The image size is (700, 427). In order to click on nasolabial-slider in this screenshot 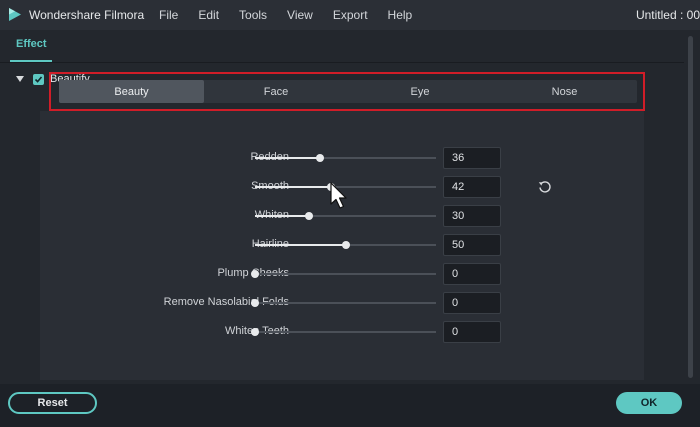, I will do `click(343, 303)`.